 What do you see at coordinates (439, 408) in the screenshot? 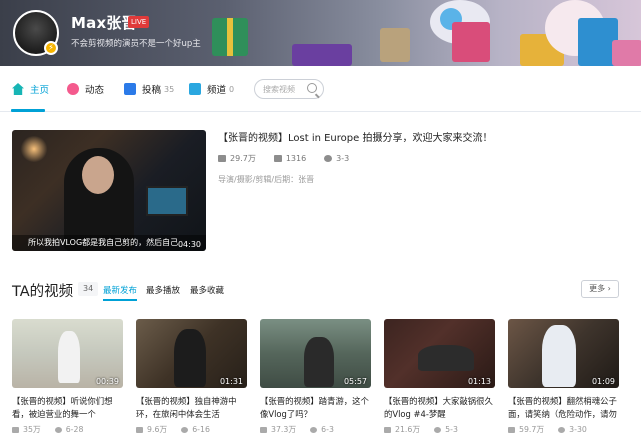
I see `video-title: 【张晋的视频】大家敲锅很久的Vlog #4-梦醒` at bounding box center [439, 408].